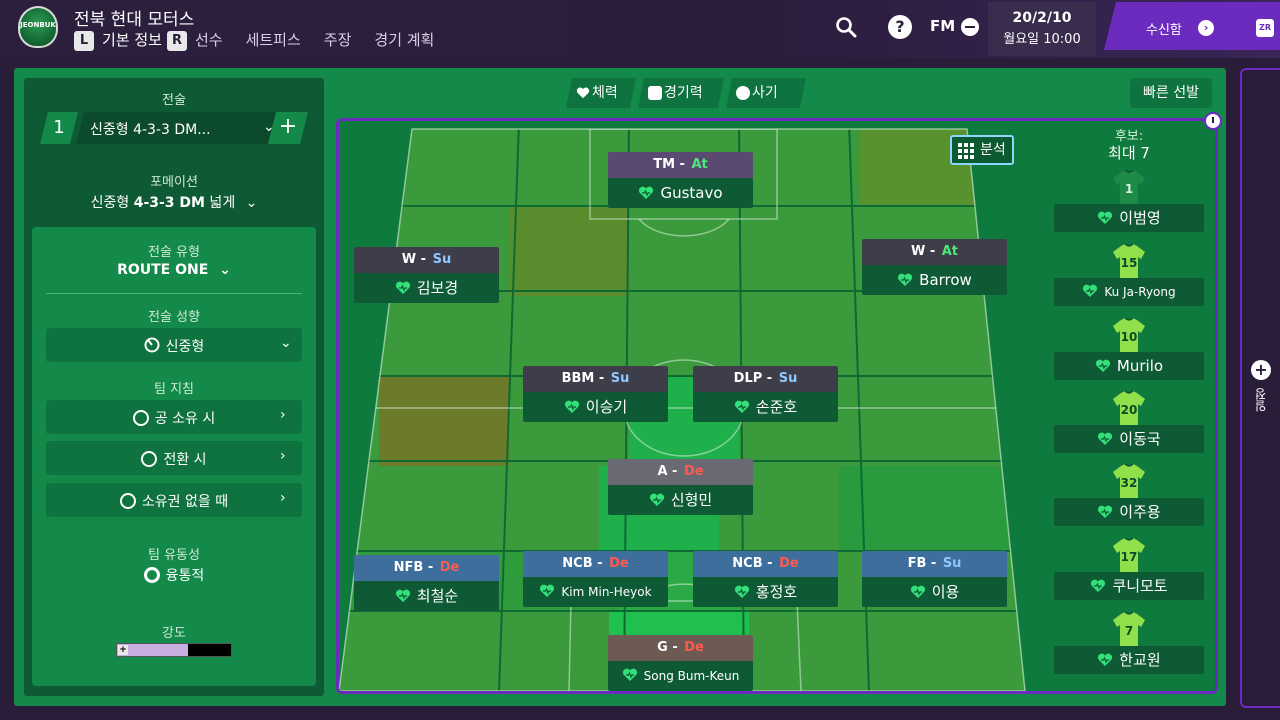 This screenshot has width=1280, height=720. I want to click on player-card: DLP - Su 손준호, so click(765, 394).